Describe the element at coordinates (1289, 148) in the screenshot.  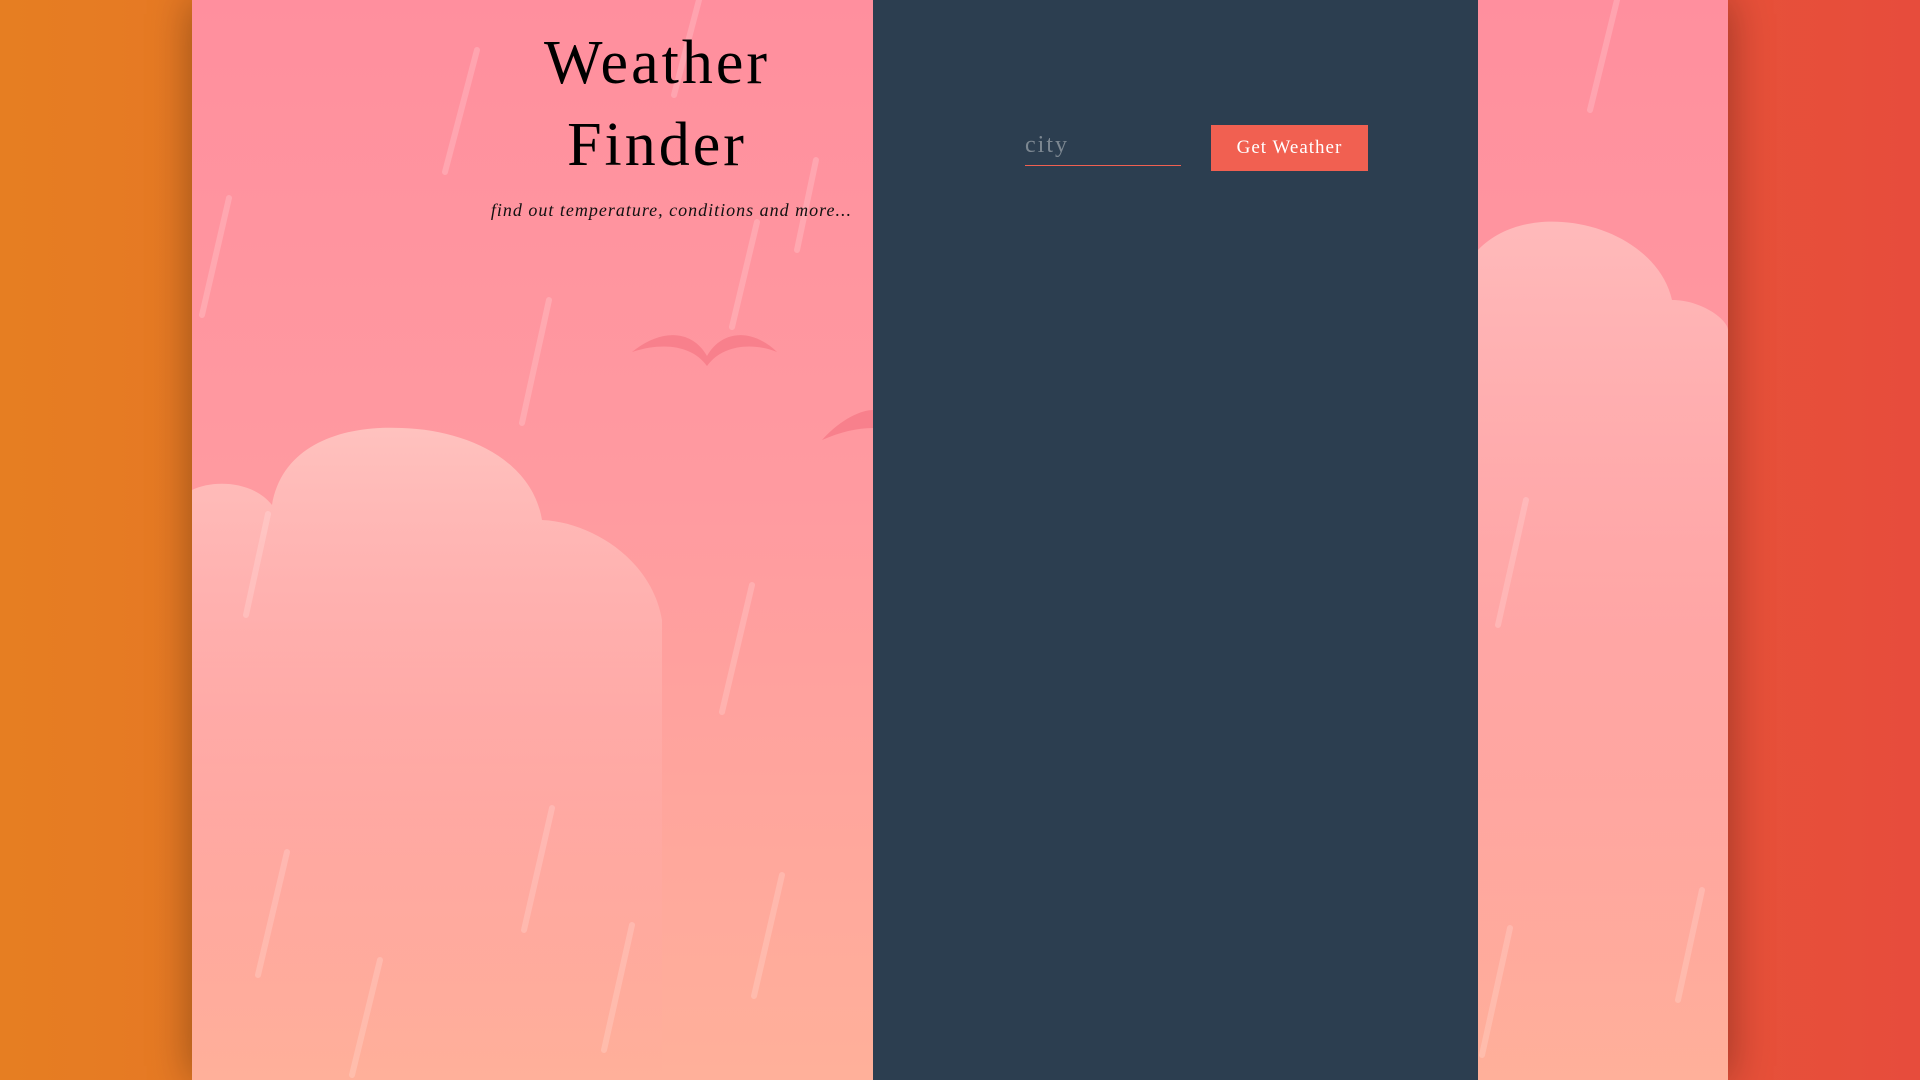
I see `get-weather-button: Get Weather` at that location.